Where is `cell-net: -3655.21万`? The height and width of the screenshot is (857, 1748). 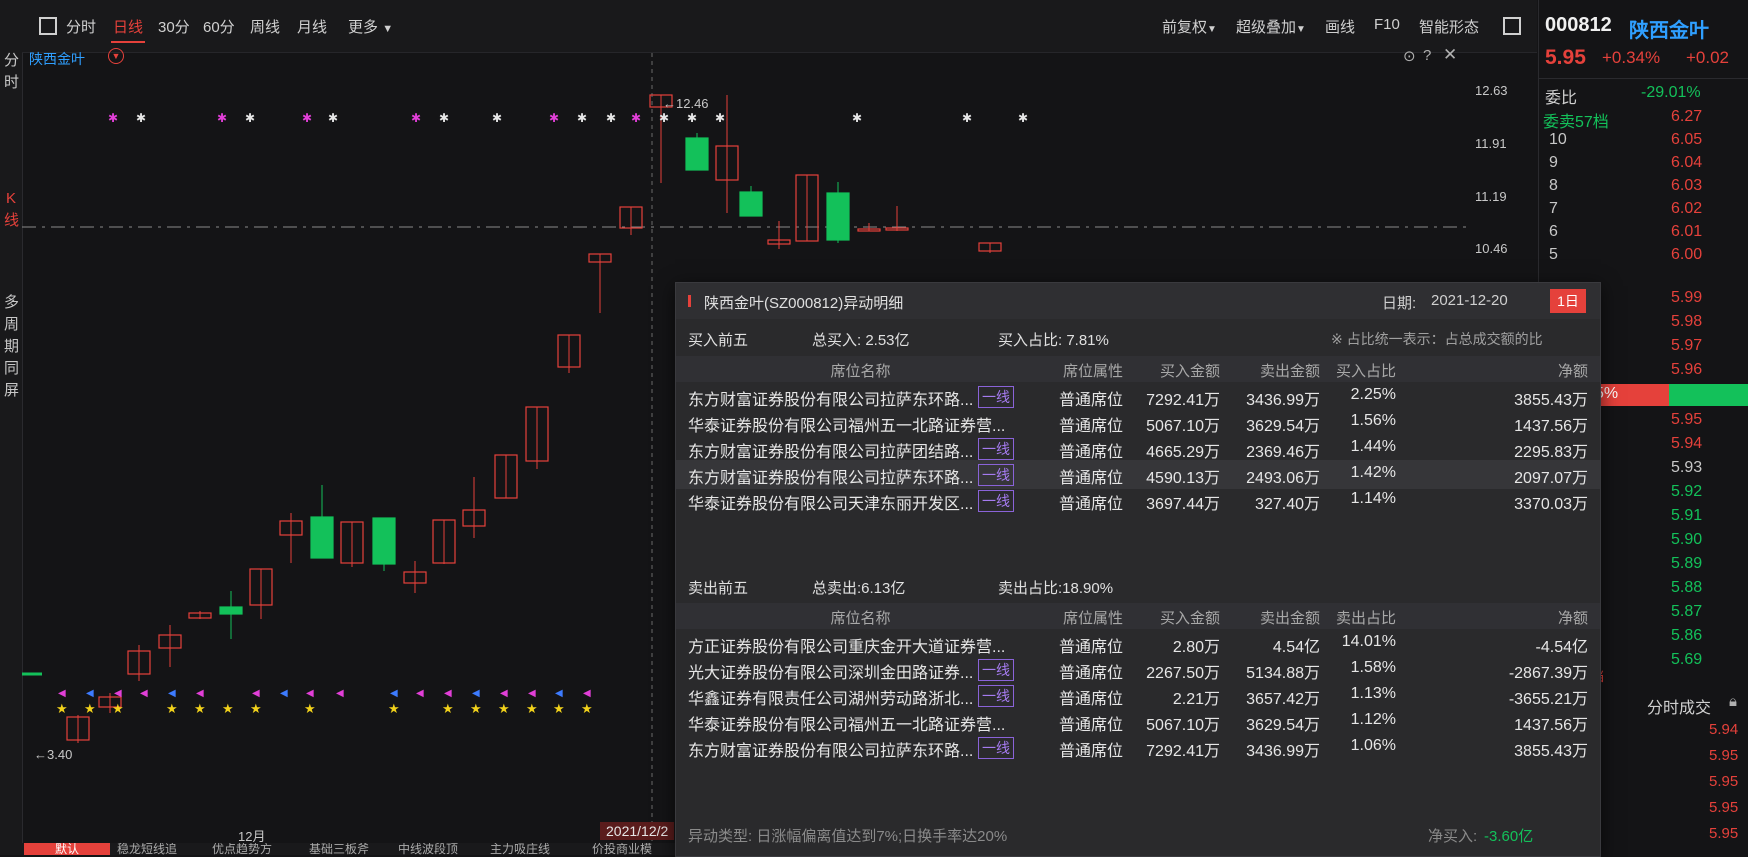
cell-net: -3655.21万 is located at coordinates (1548, 699).